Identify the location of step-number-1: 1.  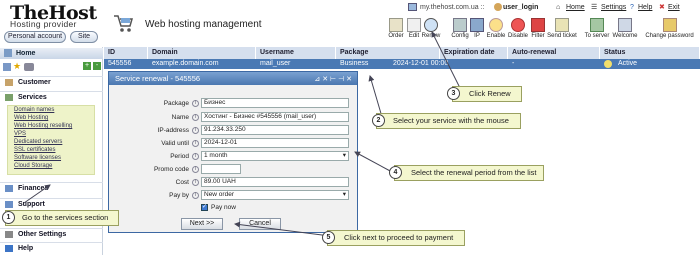
(8, 217).